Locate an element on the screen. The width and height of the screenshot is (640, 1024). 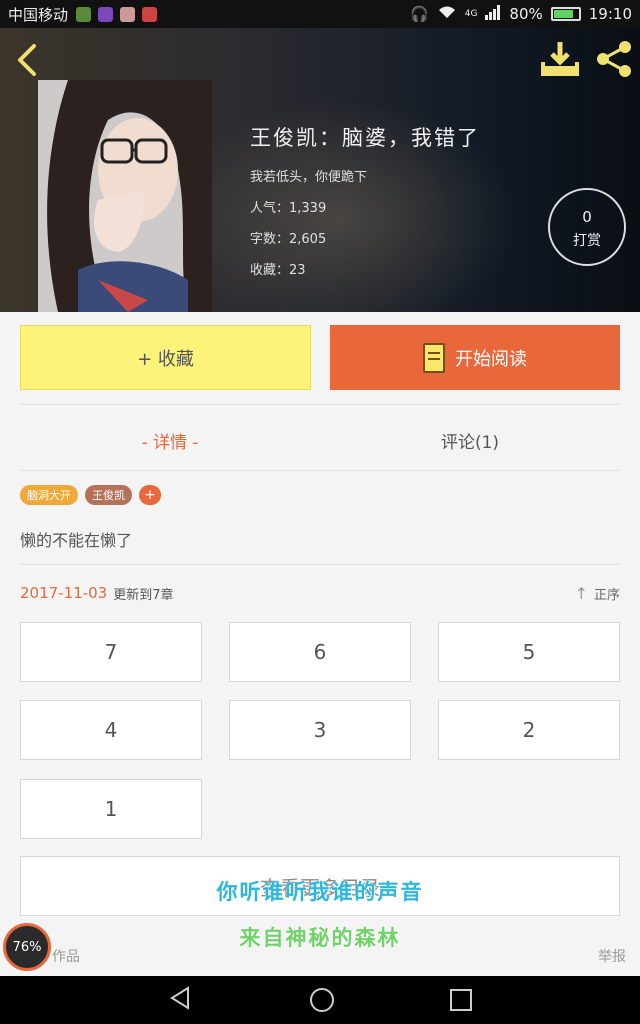
update-row: 2017-11-03 更新到7章 ↑ 正序 is located at coordinates (320, 593).